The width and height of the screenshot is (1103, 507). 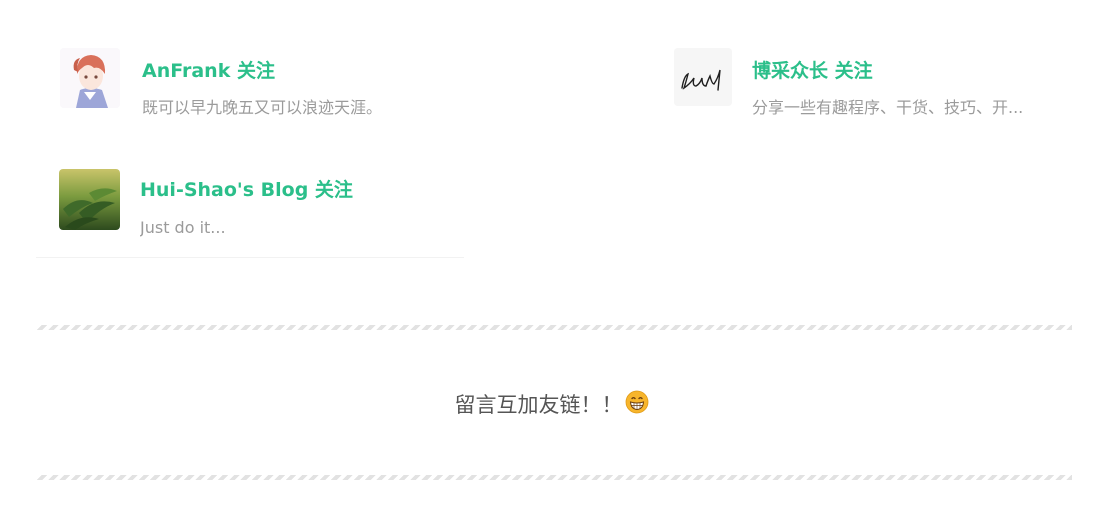 I want to click on message-text: 留言互加友链！！, so click(x=538, y=405).